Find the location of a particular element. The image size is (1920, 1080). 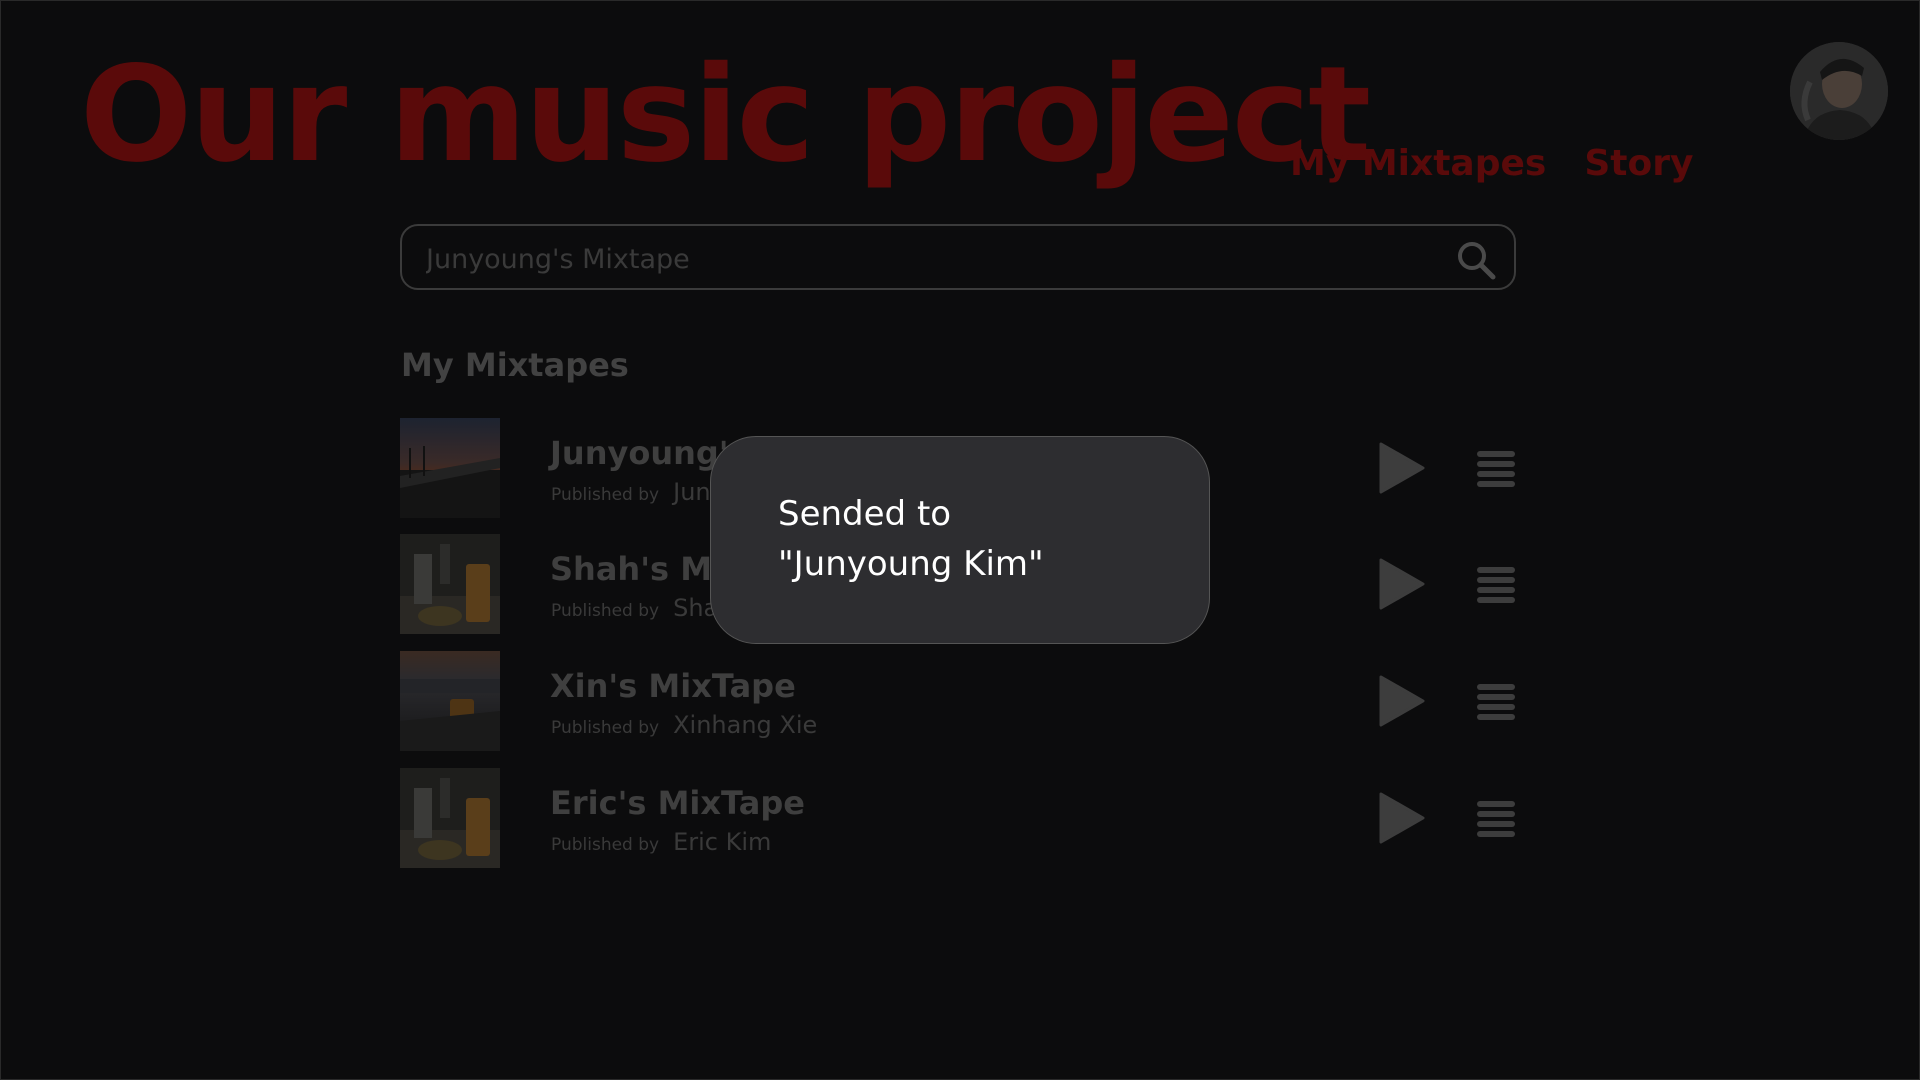

search-bar is located at coordinates (958, 257).